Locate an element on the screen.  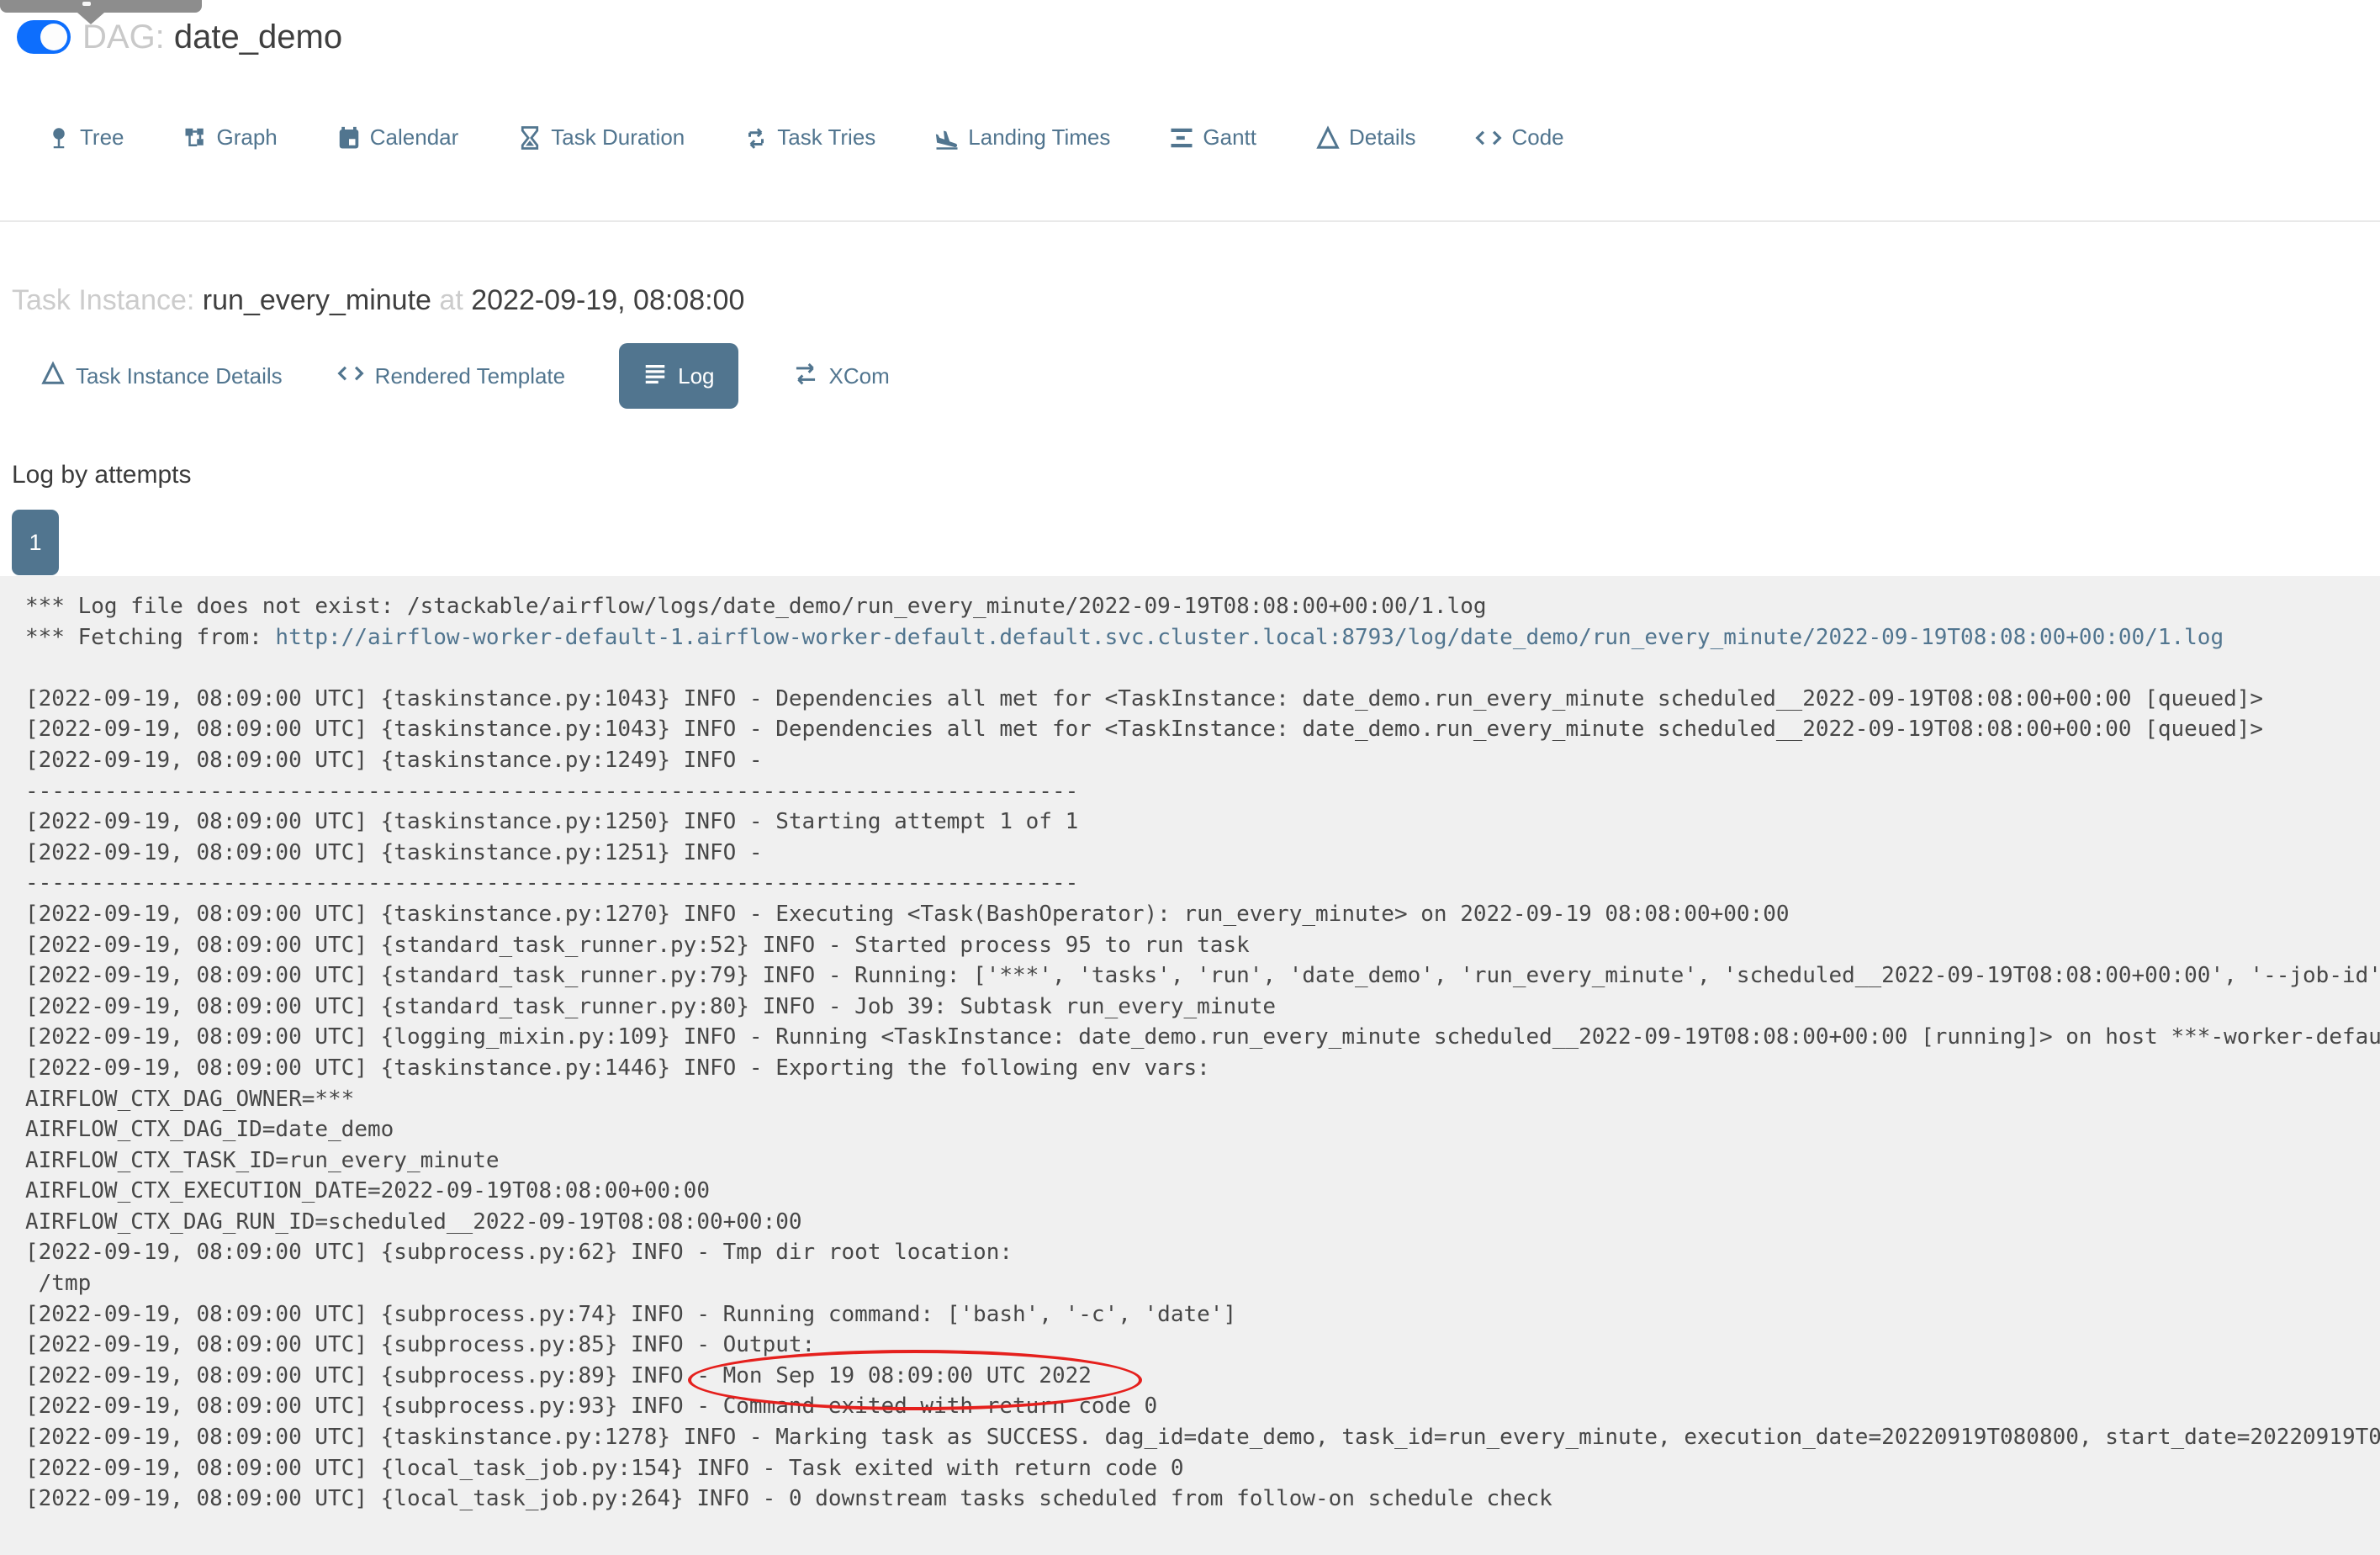
tab-label: Task Duration is located at coordinates (618, 137).